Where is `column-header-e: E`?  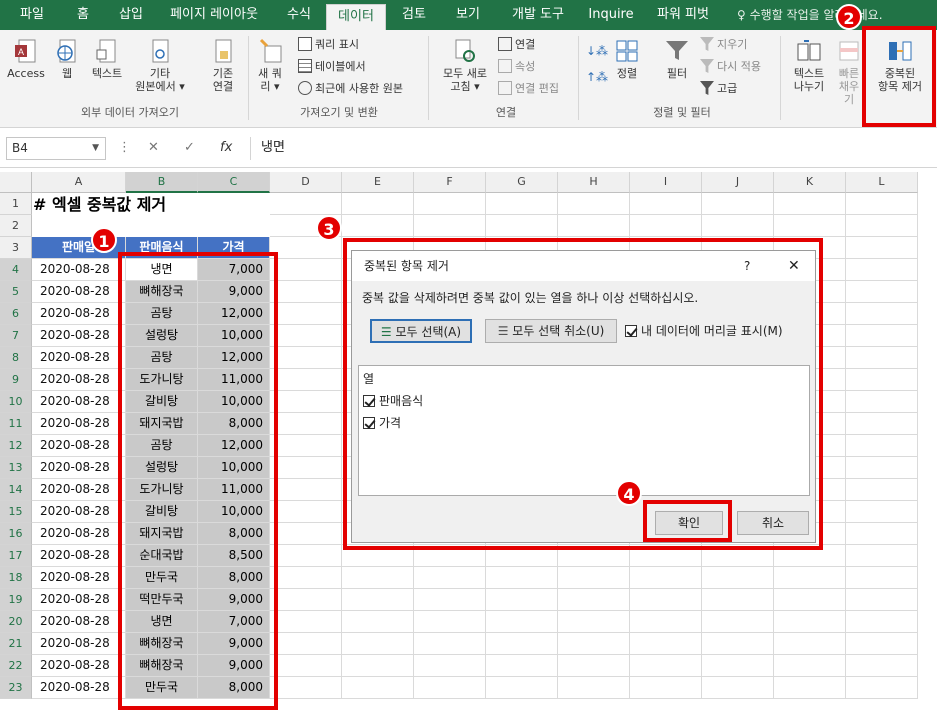
column-header-e: E is located at coordinates (378, 182).